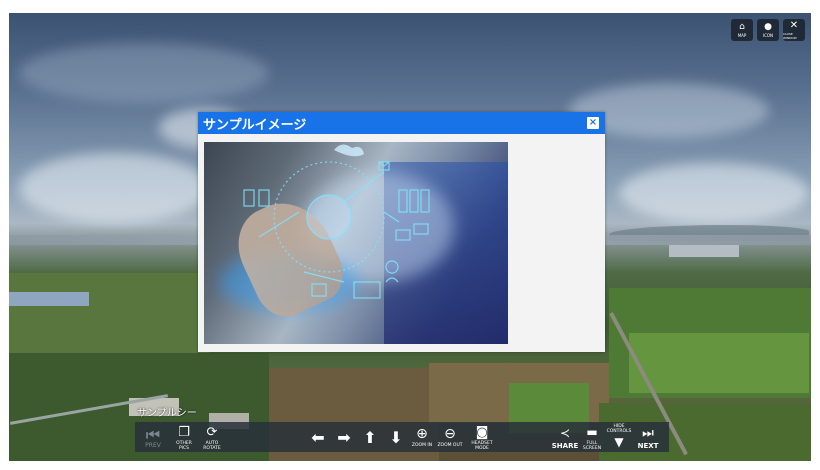  I want to click on share-icon: ≺, so click(565, 432).